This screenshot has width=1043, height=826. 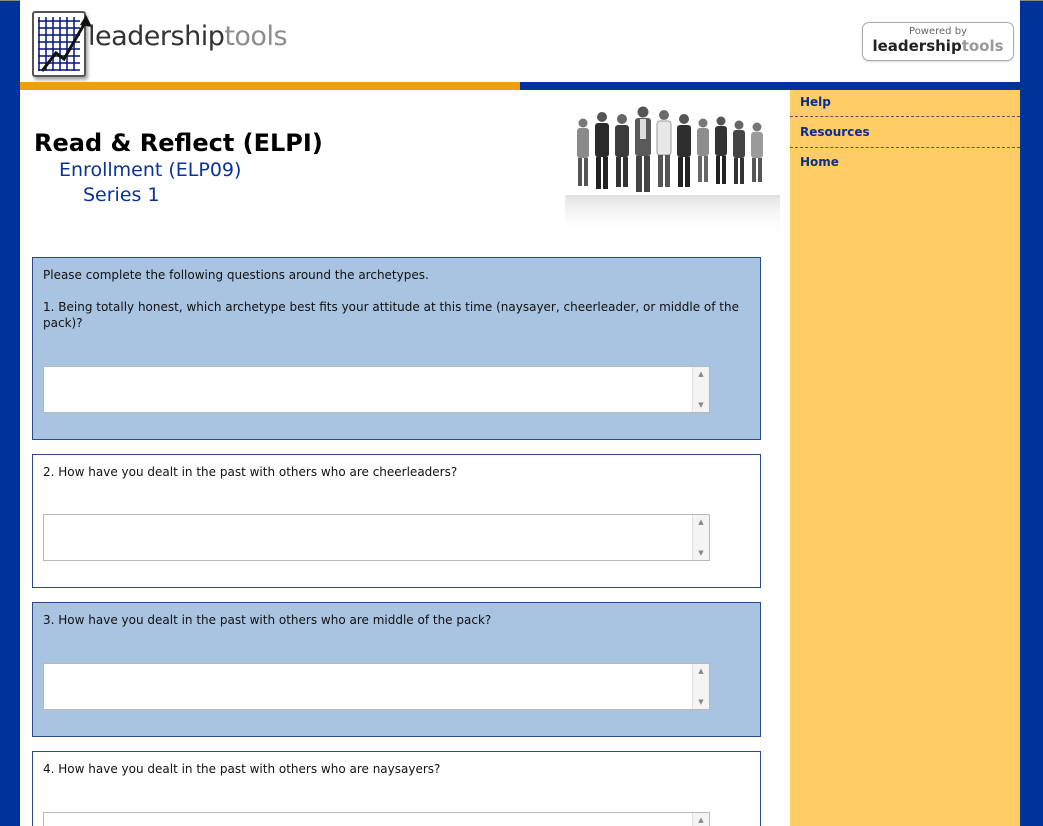 What do you see at coordinates (700, 686) in the screenshot?
I see `answer-3-scrollbar: ▲ ▼` at bounding box center [700, 686].